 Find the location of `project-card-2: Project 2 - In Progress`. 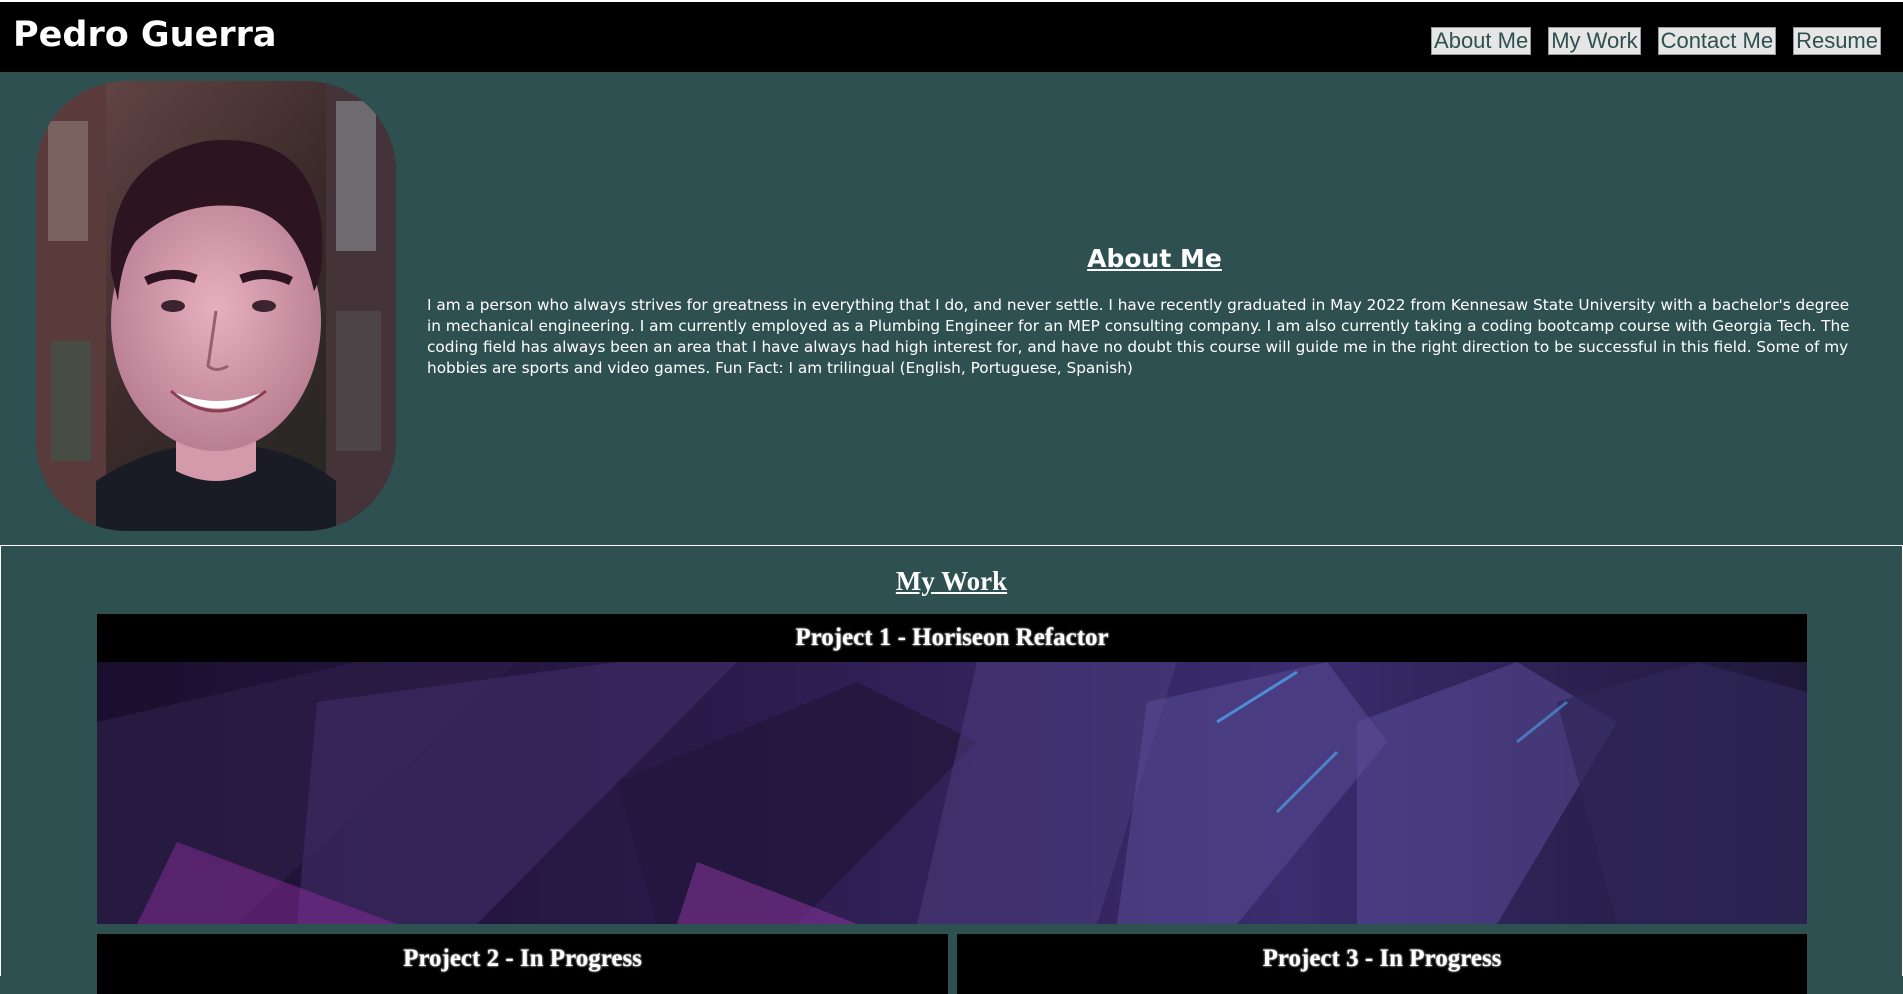

project-card-2: Project 2 - In Progress is located at coordinates (522, 964).